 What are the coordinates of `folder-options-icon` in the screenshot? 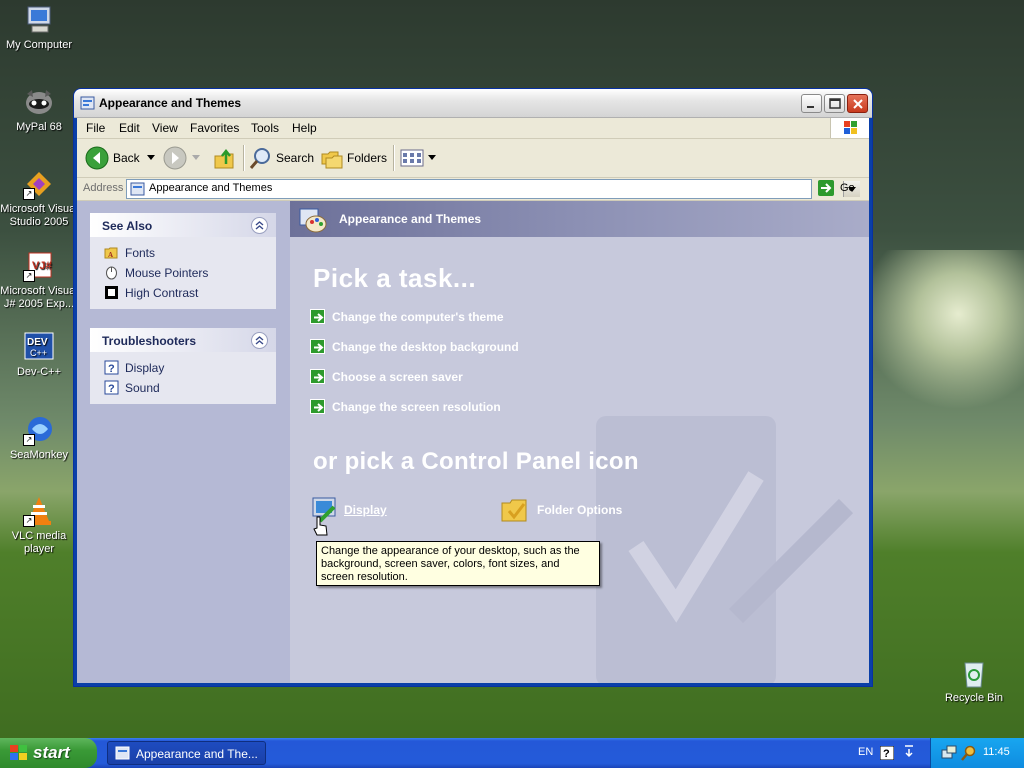 It's located at (514, 510).